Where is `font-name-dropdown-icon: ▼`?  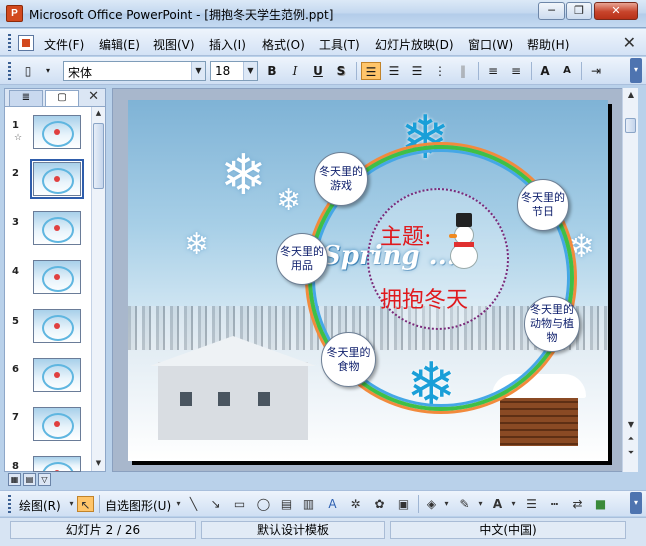
font-name-dropdown-icon: ▼ is located at coordinates (198, 71).